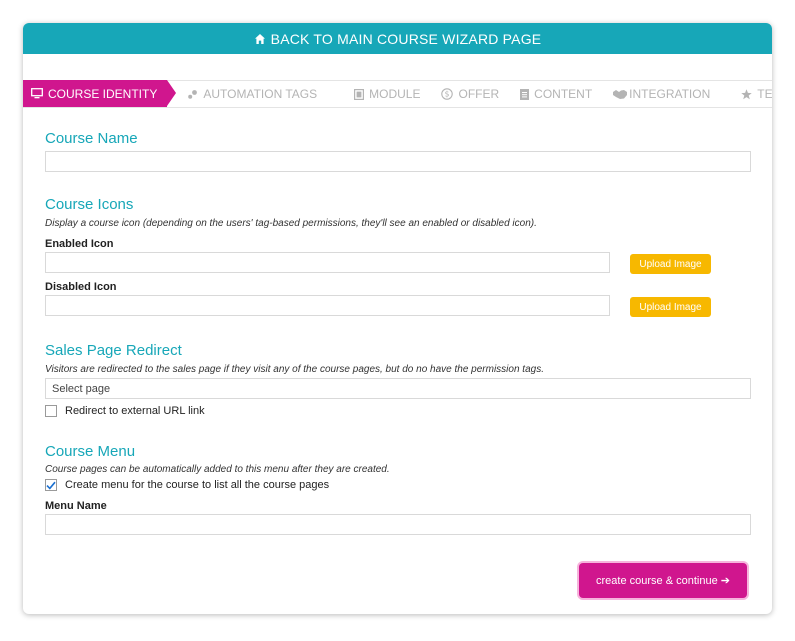 This screenshot has width=795, height=641. Describe the element at coordinates (327, 262) in the screenshot. I see `enabled-icon-input` at that location.